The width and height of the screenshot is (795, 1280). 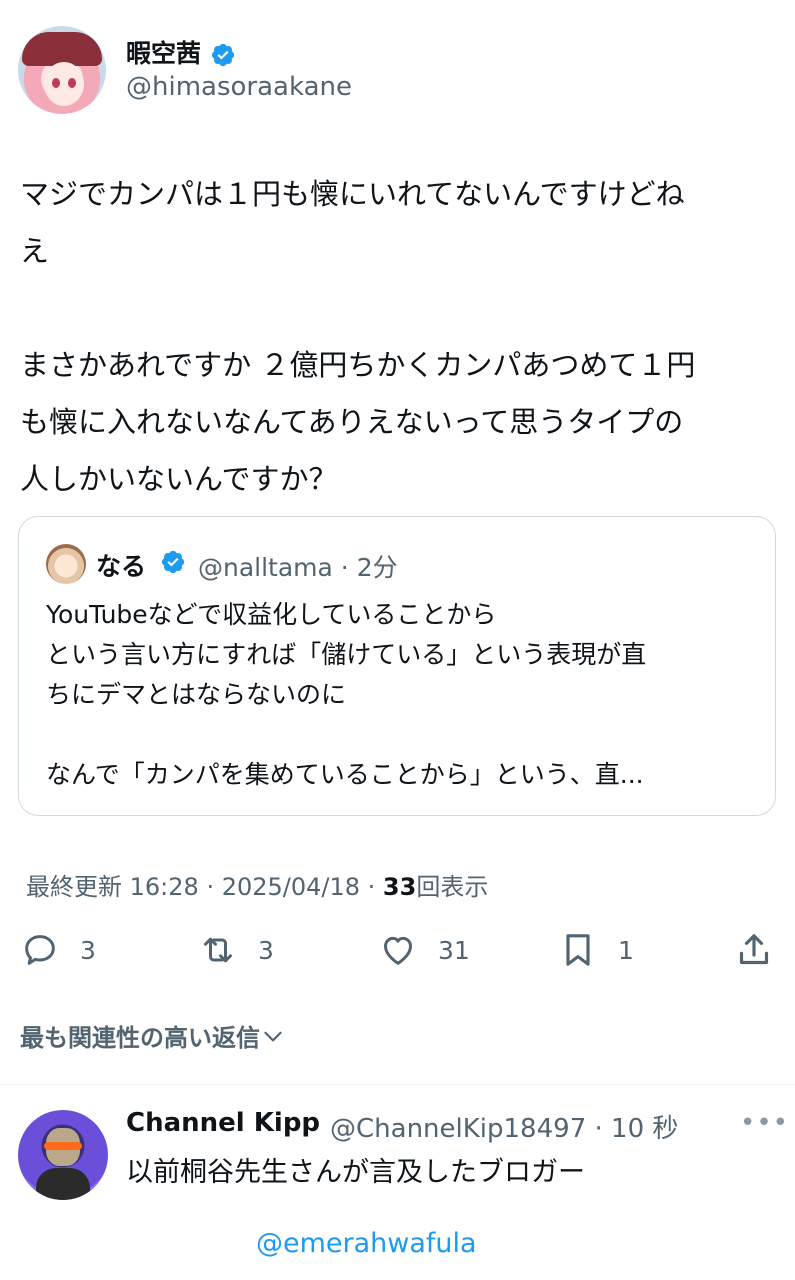 What do you see at coordinates (62, 49) in the screenshot?
I see `avatar-hat` at bounding box center [62, 49].